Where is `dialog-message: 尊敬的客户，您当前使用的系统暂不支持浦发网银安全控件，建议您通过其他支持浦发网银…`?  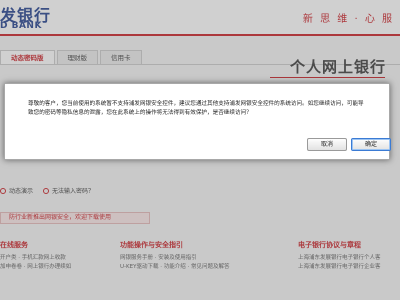
dialog-message: 尊敬的客户，您当前使用的系统暂不支持浦发网银安全控件，建议您通过其他支持浦发网银… is located at coordinates (196, 108).